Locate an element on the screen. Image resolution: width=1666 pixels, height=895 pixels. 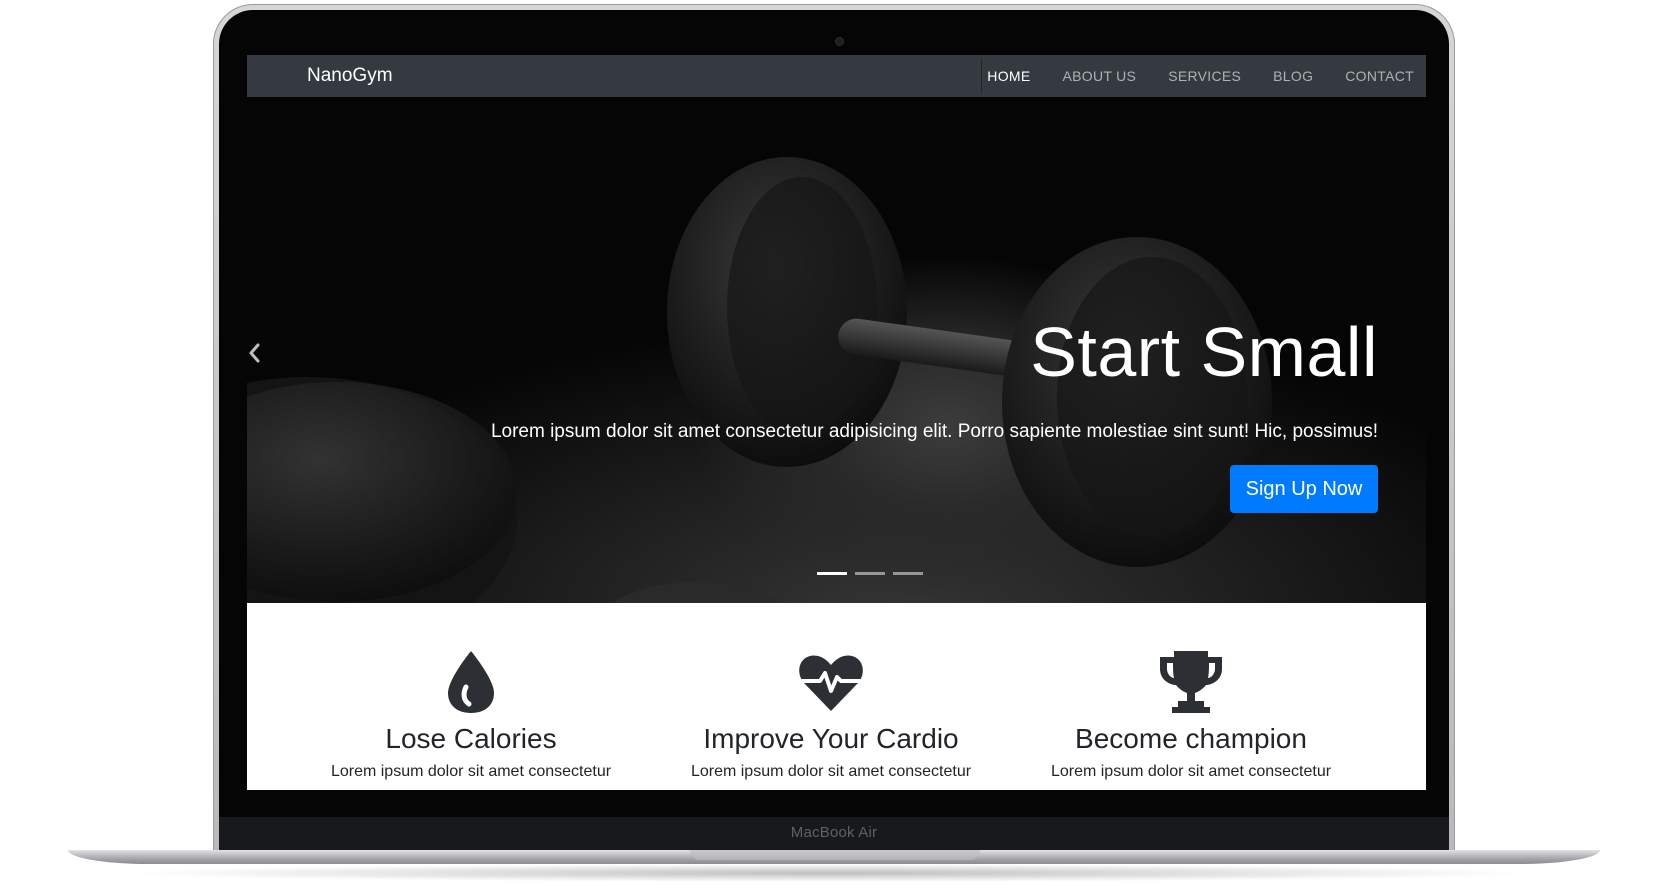
laptop-notch is located at coordinates (835, 855).